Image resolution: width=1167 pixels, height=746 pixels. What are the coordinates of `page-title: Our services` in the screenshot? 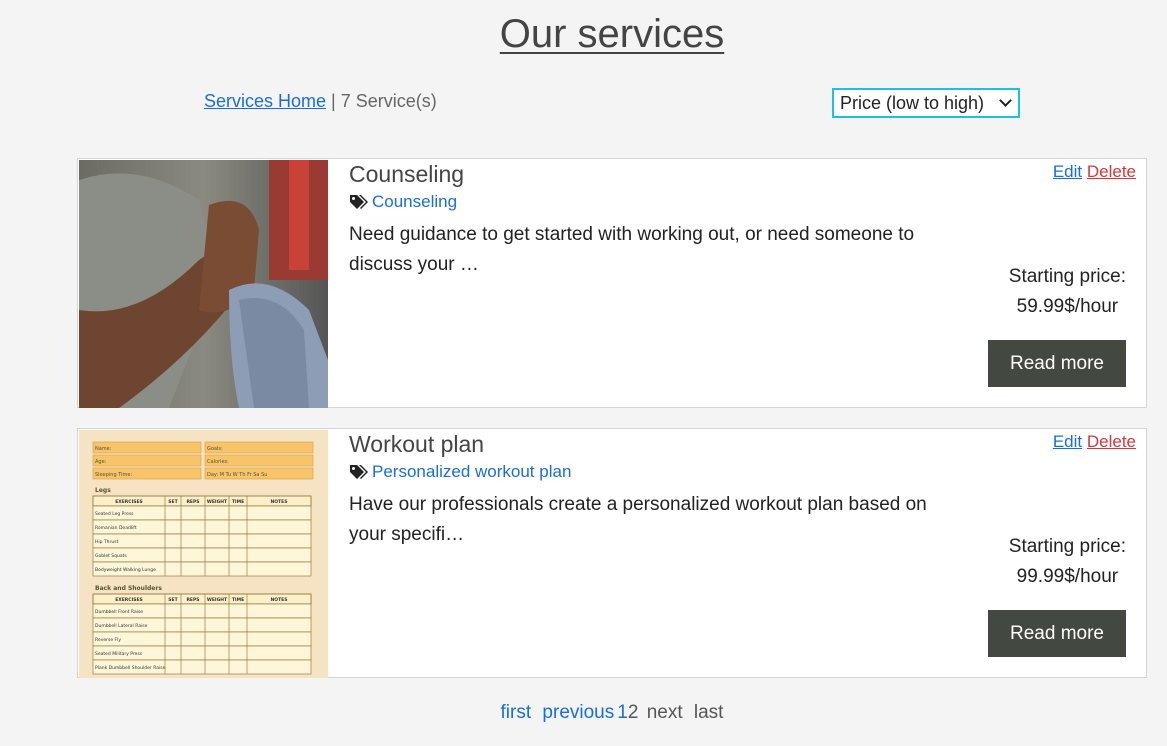 It's located at (612, 34).